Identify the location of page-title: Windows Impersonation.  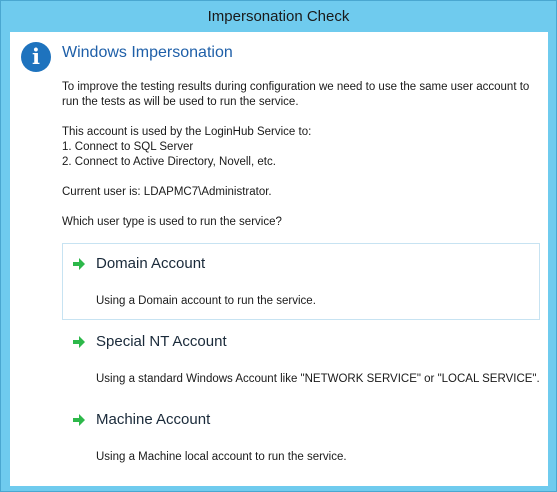
(147, 52).